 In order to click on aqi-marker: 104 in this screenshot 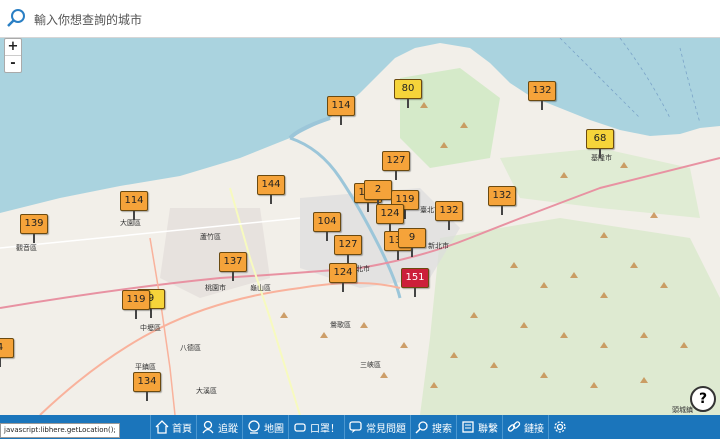, I will do `click(327, 226)`.